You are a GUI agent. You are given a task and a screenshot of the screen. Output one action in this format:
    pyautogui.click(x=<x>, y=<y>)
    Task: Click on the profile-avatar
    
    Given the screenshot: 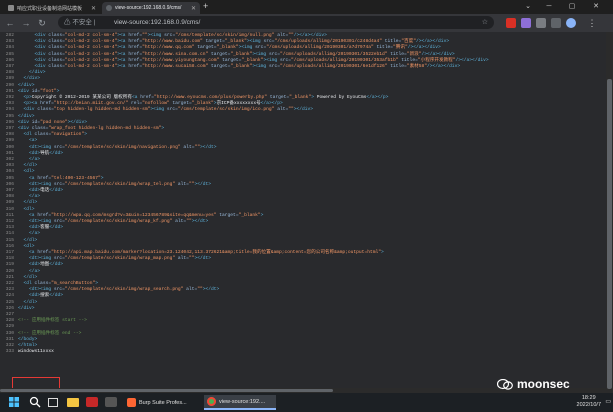 What is the action you would take?
    pyautogui.click(x=571, y=23)
    